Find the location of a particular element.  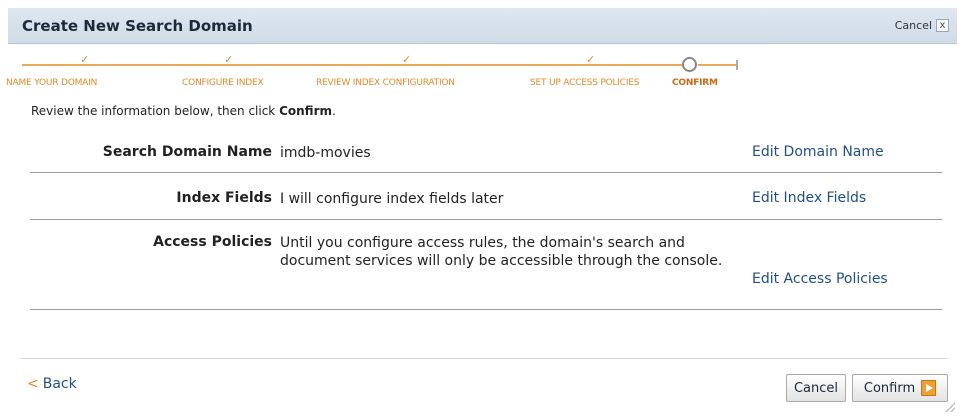

play-arrow-icon is located at coordinates (929, 388).